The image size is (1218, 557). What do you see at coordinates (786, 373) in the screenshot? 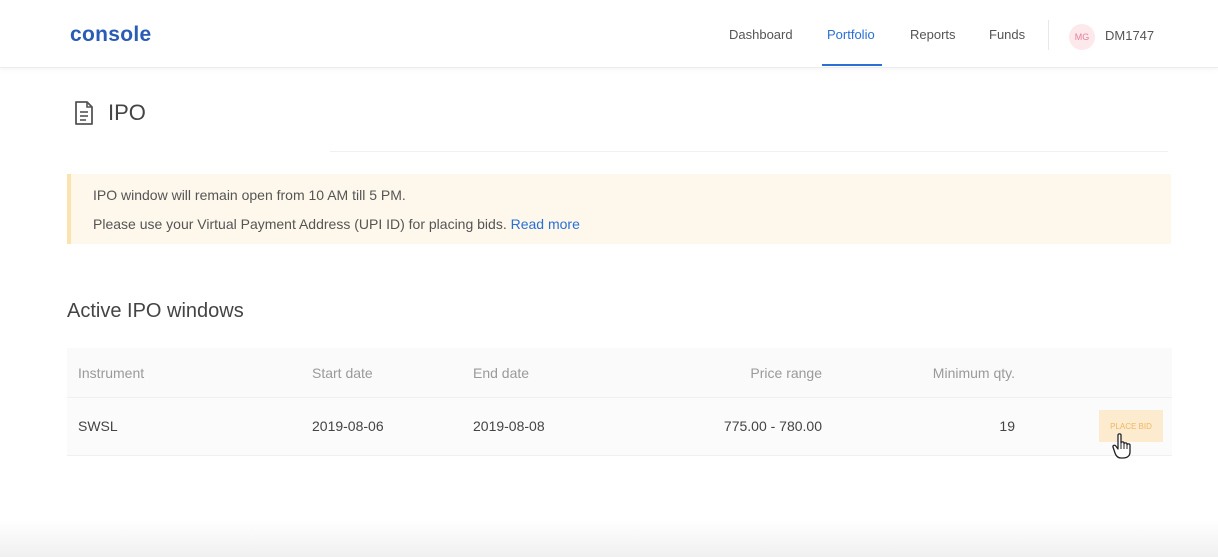
I see `col-price-range: Price range` at bounding box center [786, 373].